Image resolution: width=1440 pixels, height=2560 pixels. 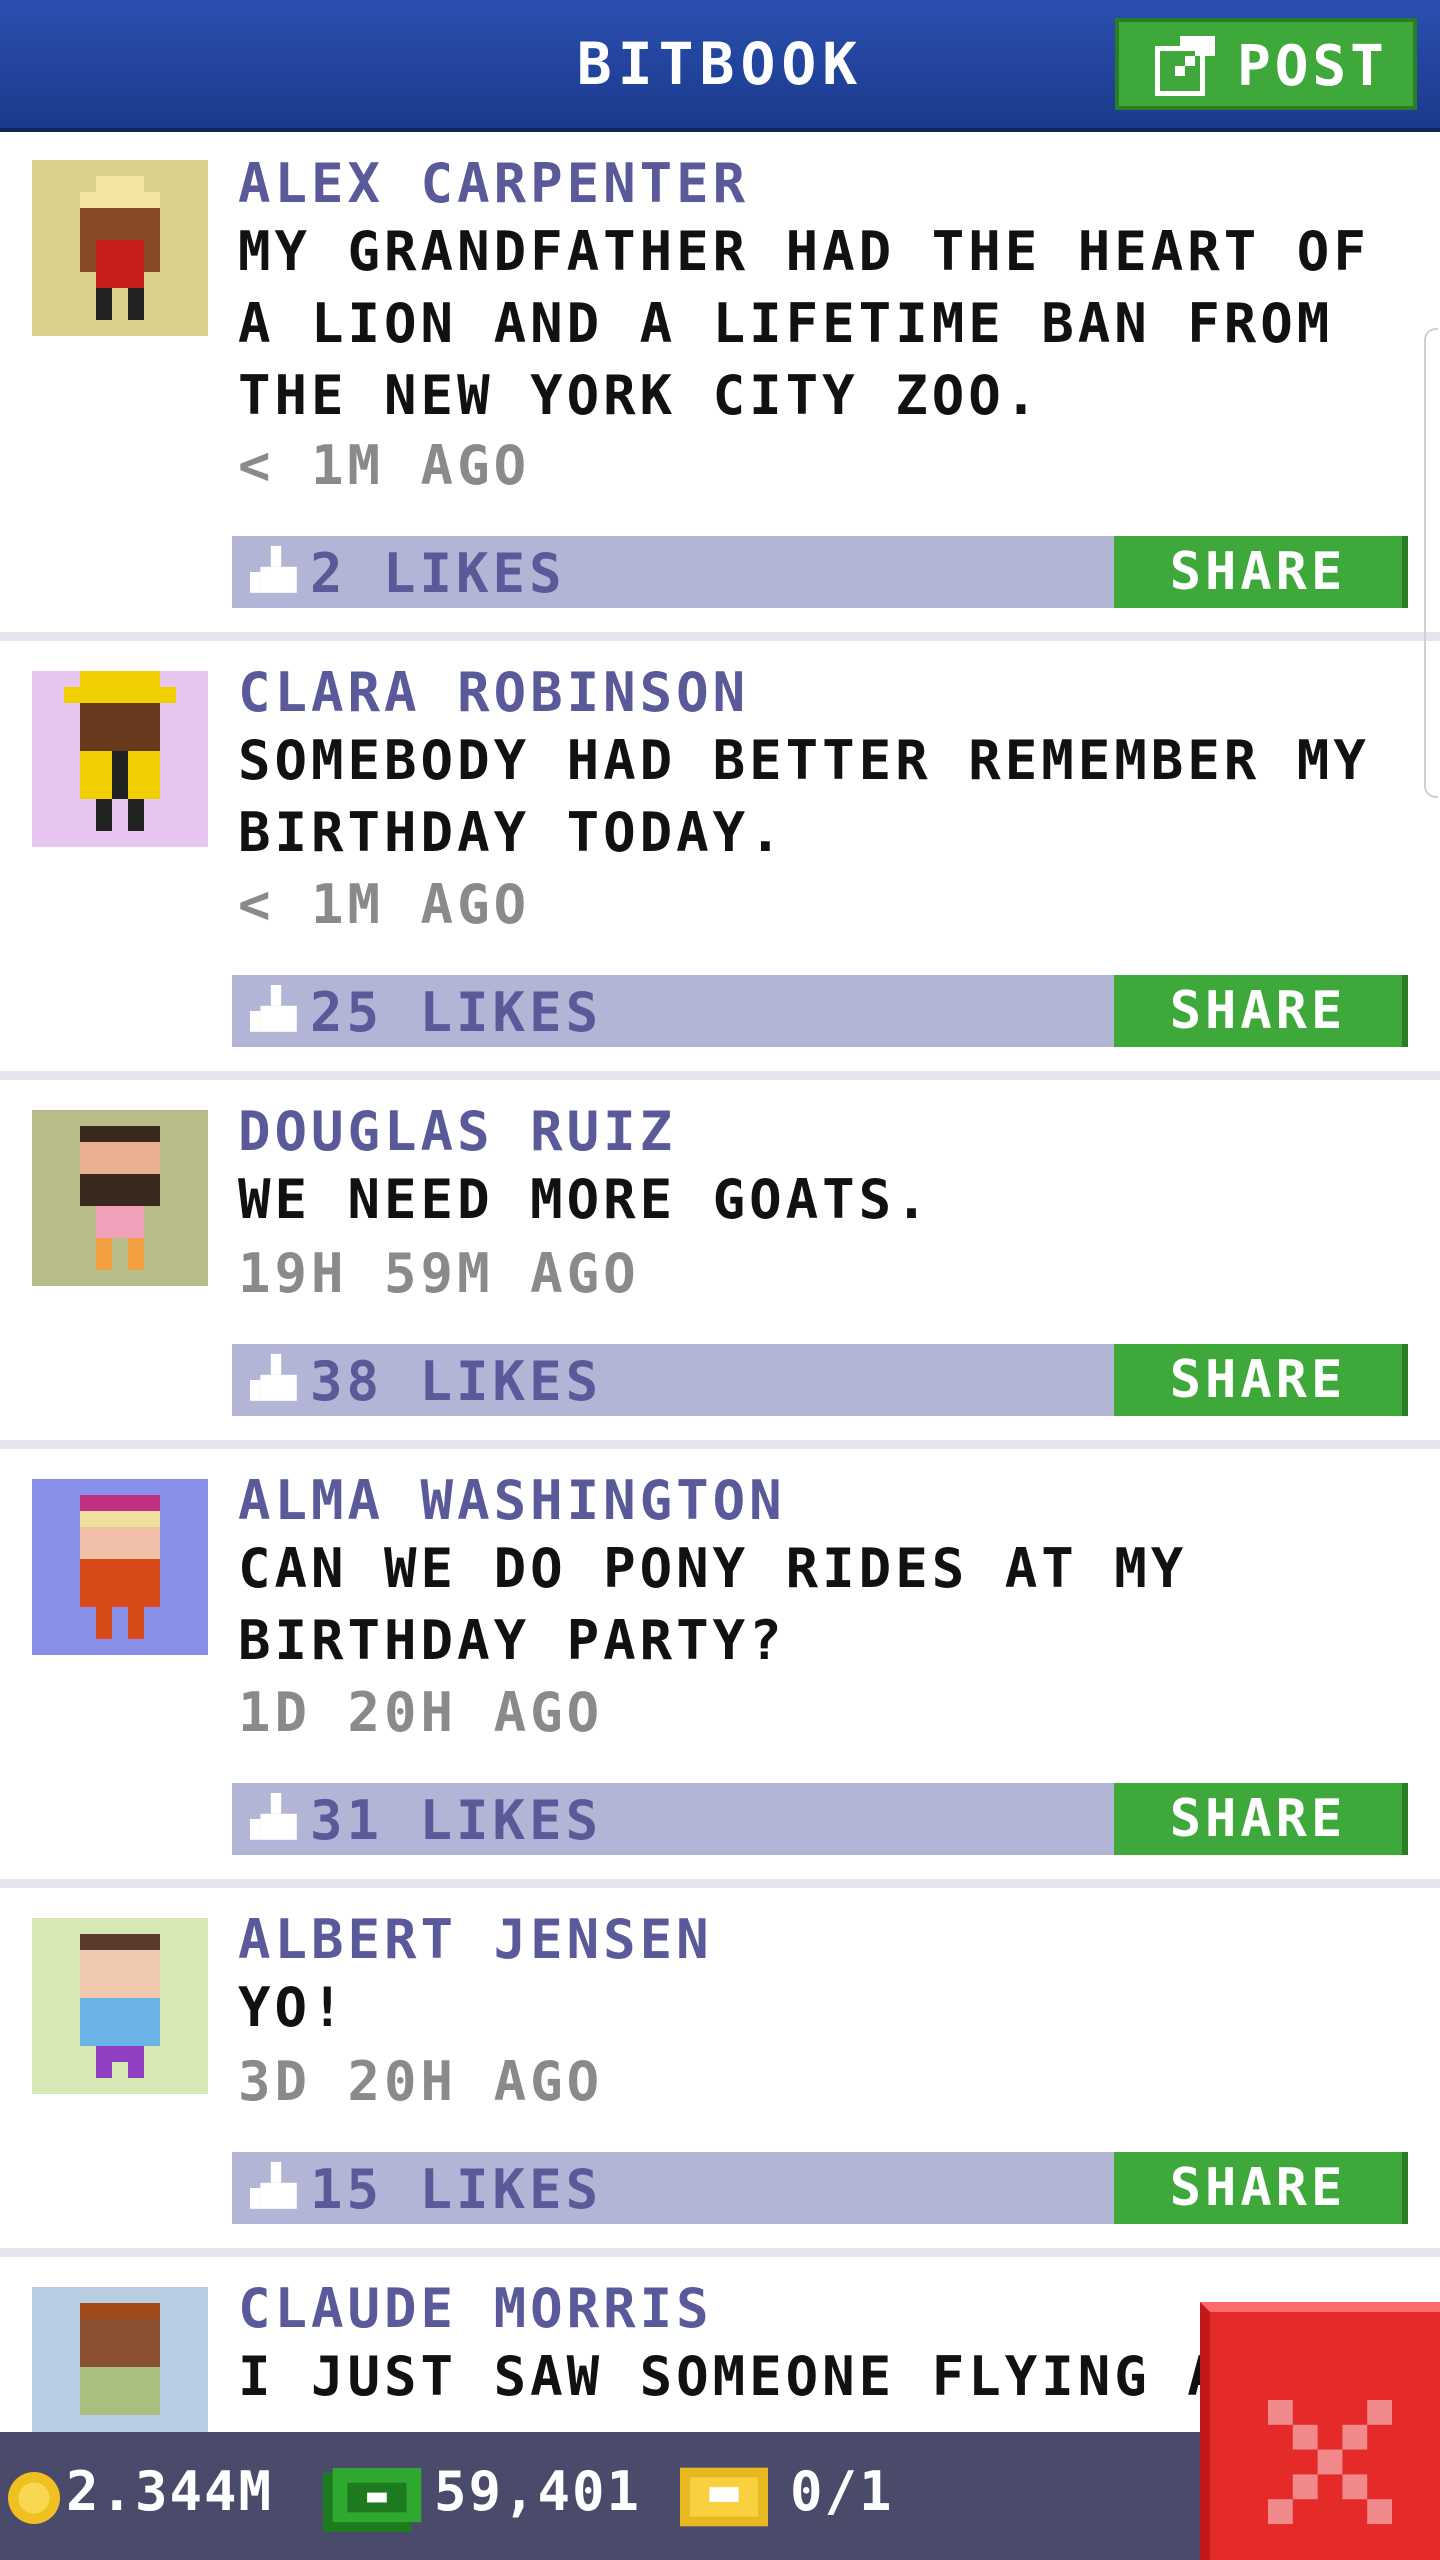 What do you see at coordinates (1330, 2462) in the screenshot?
I see `close-icon` at bounding box center [1330, 2462].